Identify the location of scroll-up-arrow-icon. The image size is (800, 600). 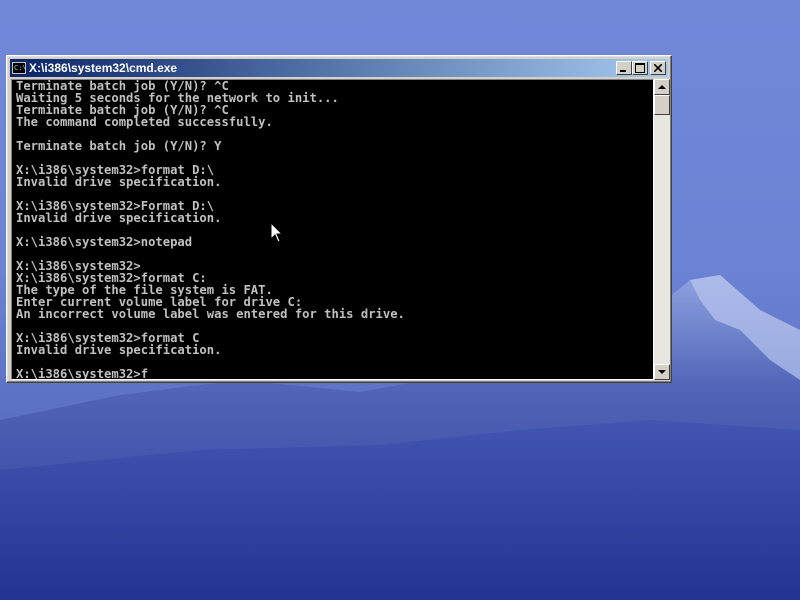
(662, 87).